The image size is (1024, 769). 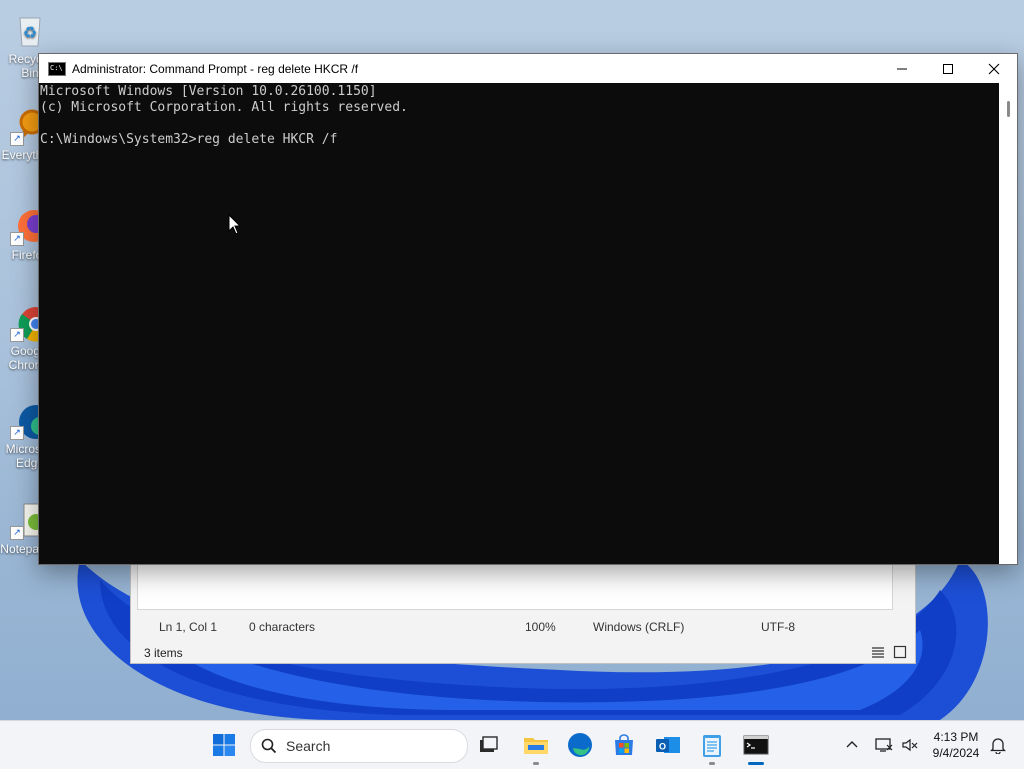 I want to click on maximize-button, so click(x=948, y=68).